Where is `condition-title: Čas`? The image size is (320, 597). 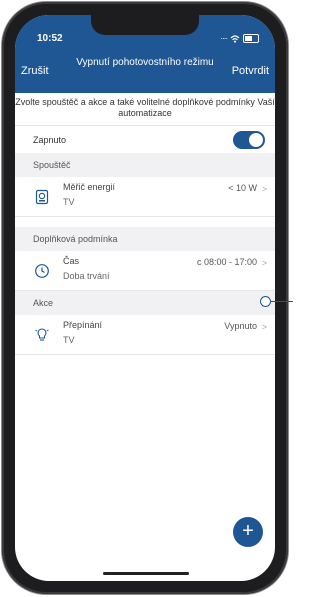
condition-title: Čas is located at coordinates (71, 261).